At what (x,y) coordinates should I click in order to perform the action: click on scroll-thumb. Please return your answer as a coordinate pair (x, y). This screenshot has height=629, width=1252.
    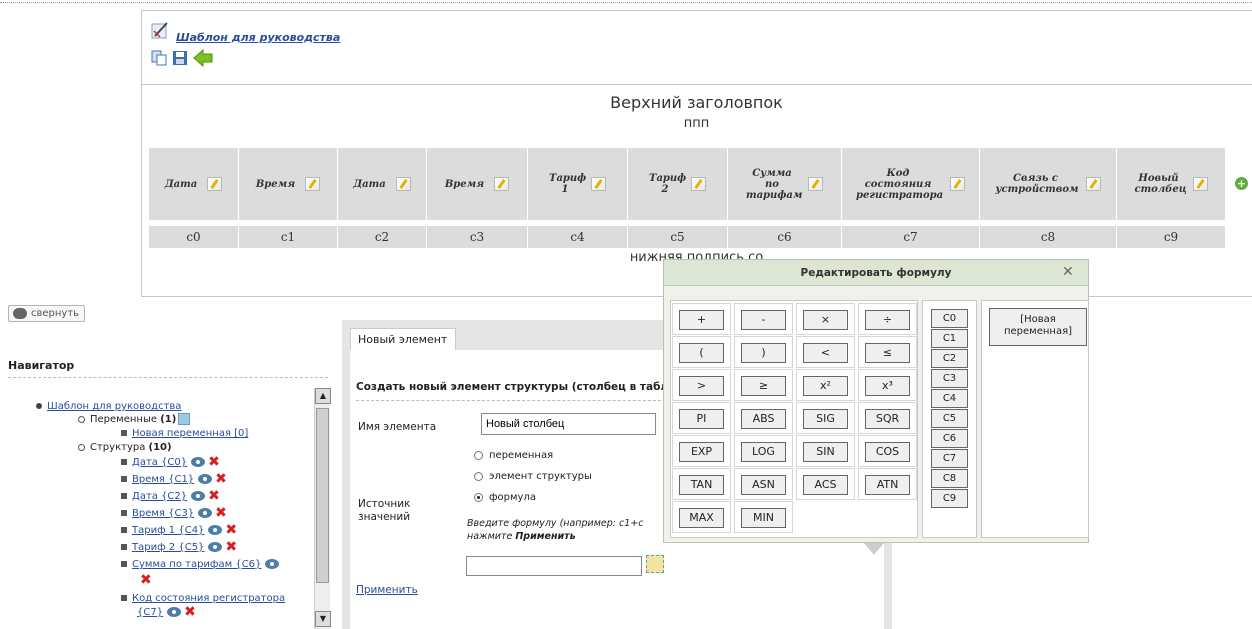
    Looking at the image, I should click on (322, 495).